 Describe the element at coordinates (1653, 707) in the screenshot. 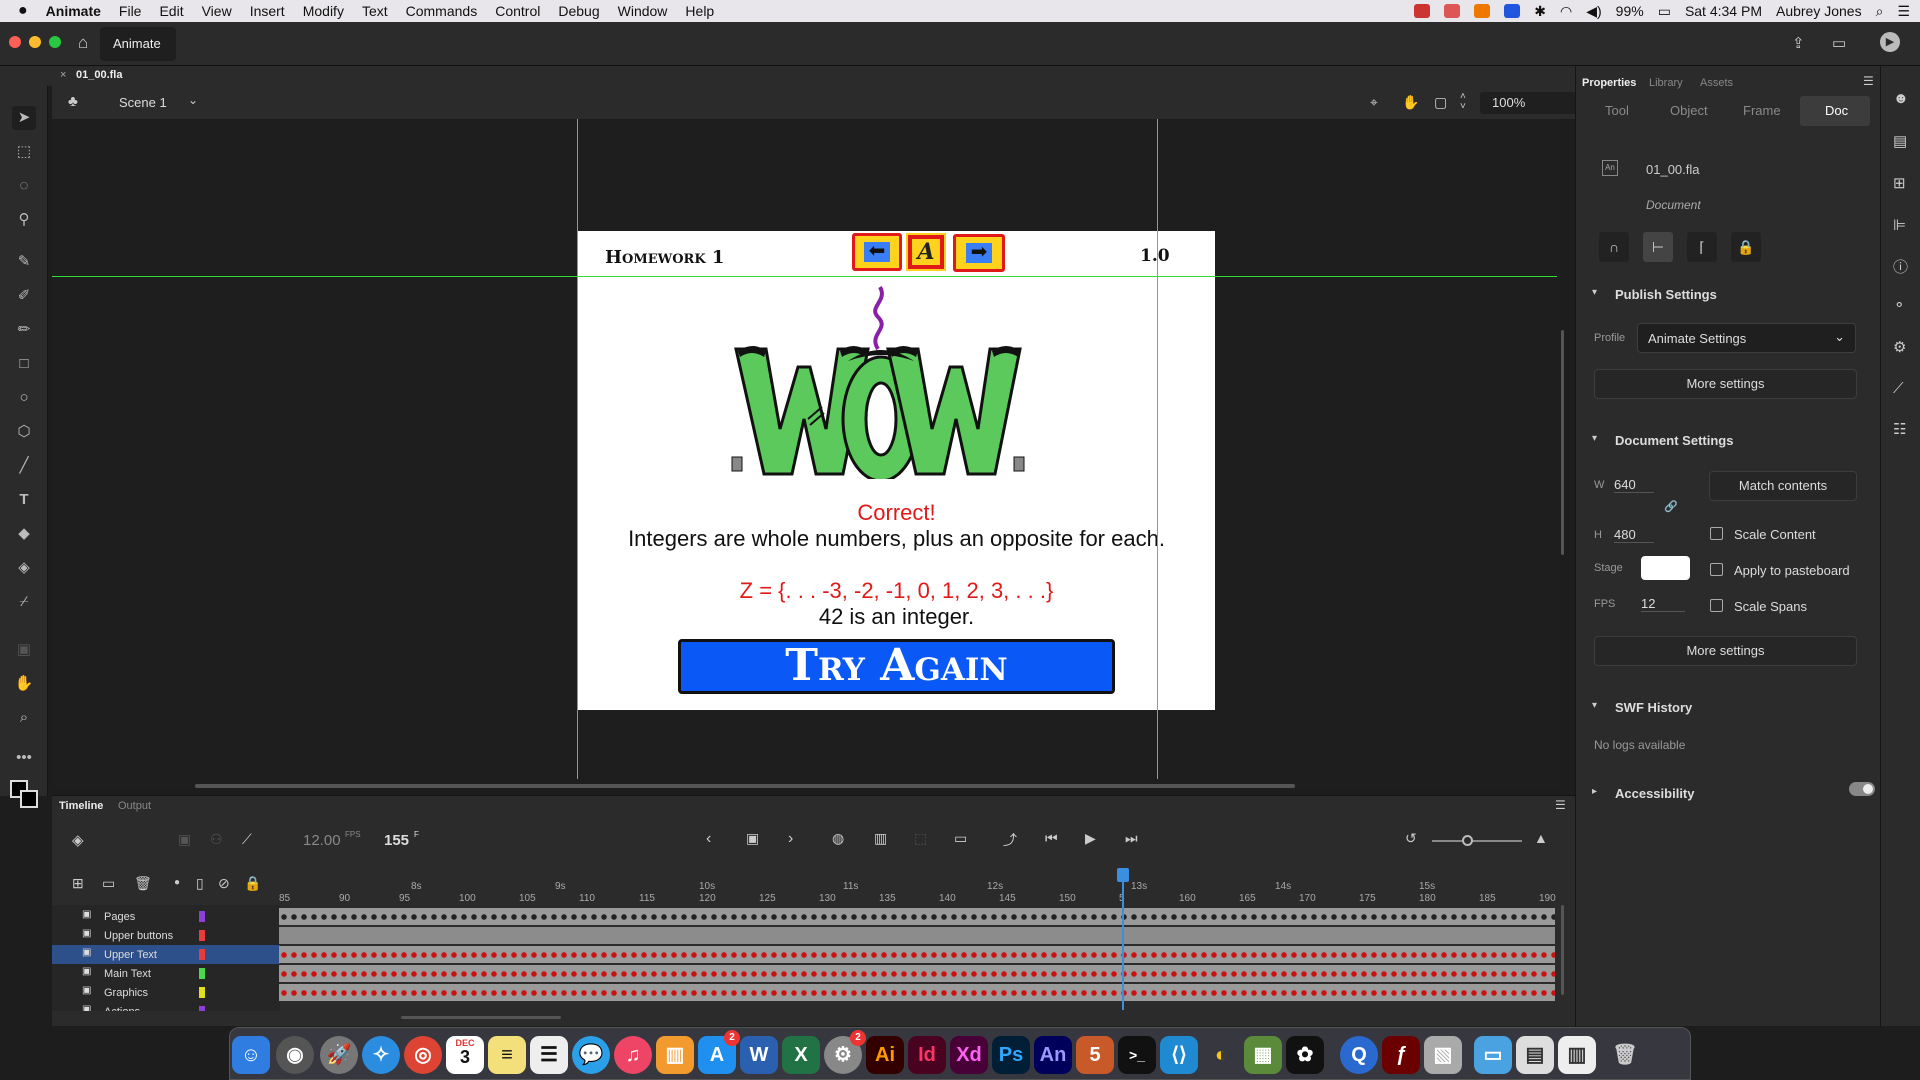

I see `swf-history-header: SWF History` at that location.